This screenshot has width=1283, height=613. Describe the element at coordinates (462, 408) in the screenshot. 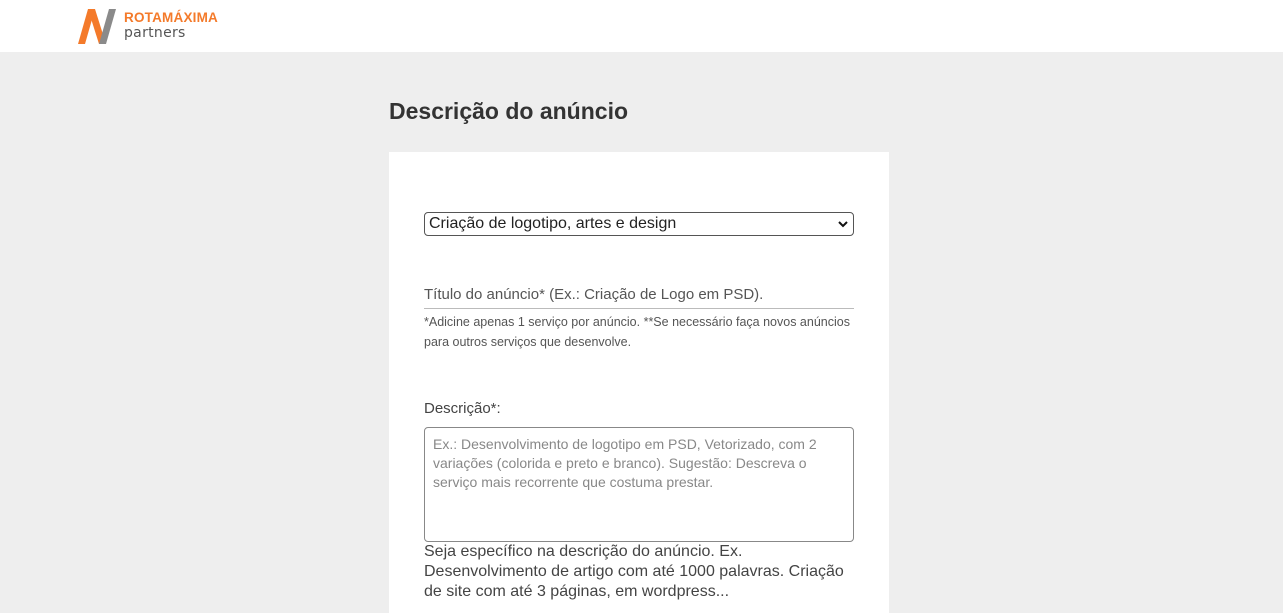

I see `description-label: Descrição*:` at that location.